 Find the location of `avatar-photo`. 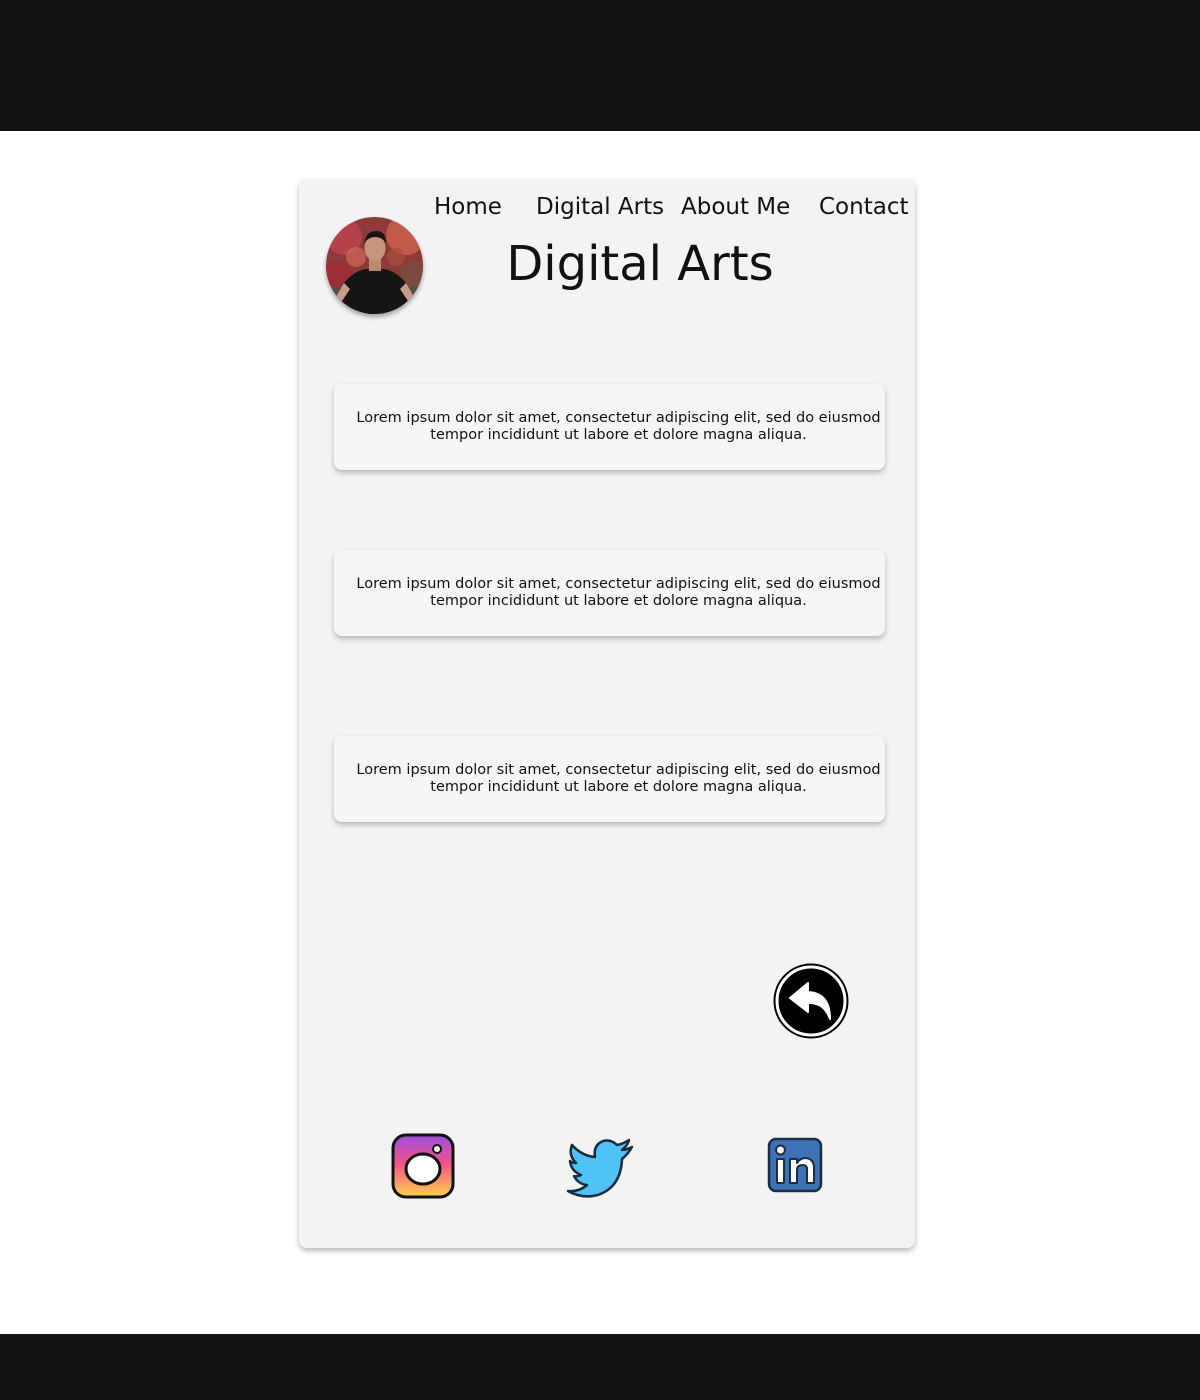

avatar-photo is located at coordinates (374, 265).